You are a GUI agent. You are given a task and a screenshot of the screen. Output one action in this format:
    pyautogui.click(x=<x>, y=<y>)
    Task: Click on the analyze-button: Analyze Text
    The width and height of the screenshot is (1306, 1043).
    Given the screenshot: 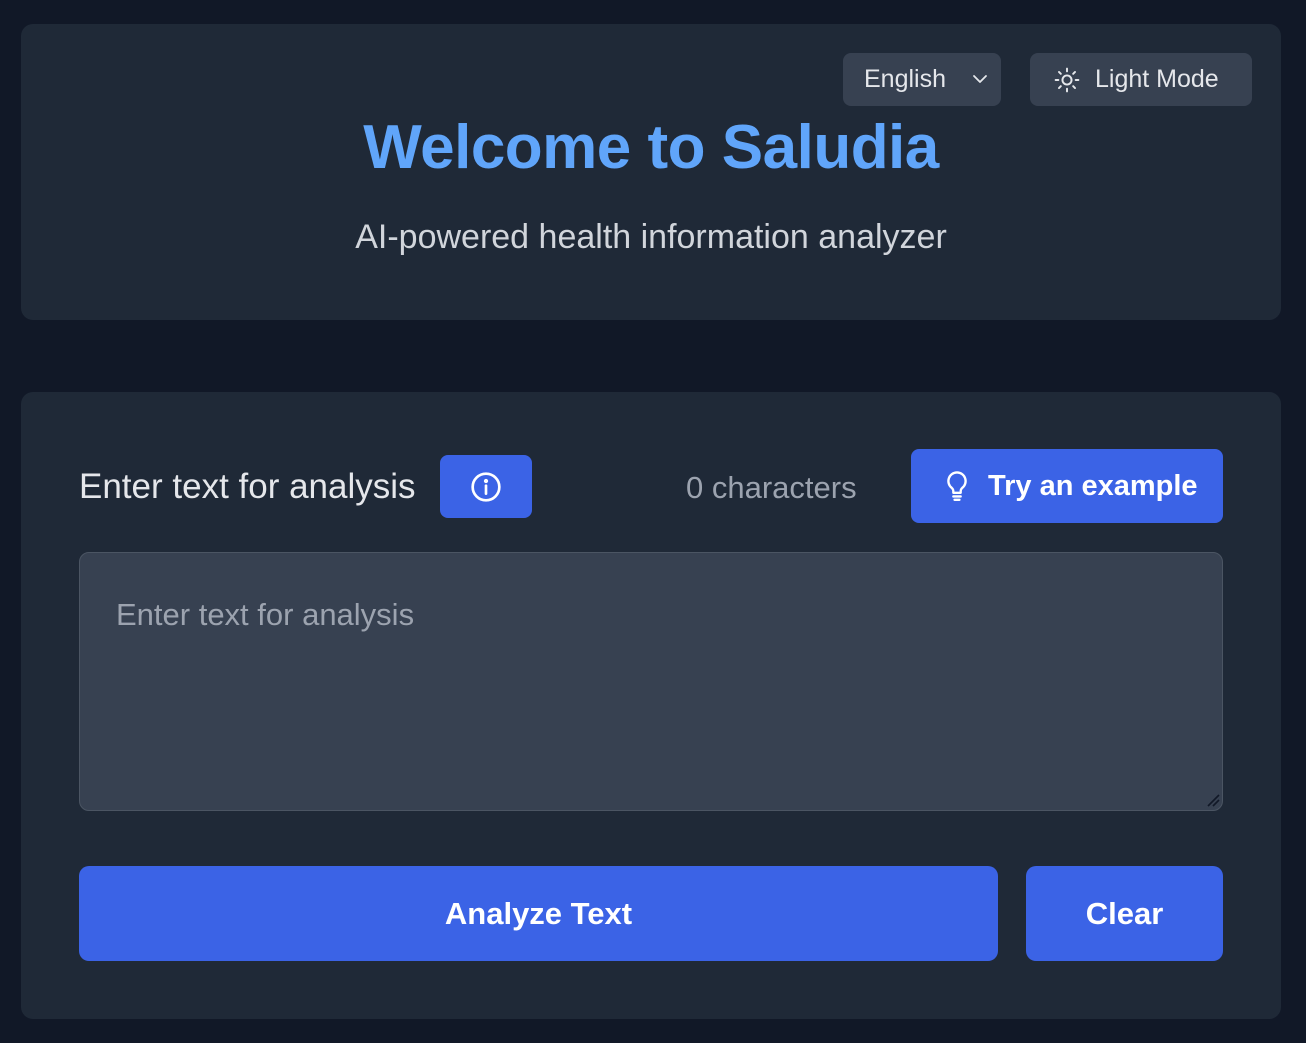 What is the action you would take?
    pyautogui.click(x=538, y=913)
    